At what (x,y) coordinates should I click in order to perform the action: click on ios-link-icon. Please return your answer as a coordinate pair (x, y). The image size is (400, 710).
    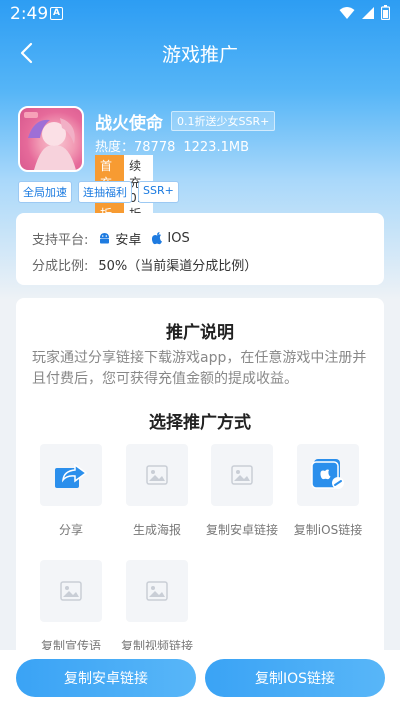
    Looking at the image, I should click on (327, 474).